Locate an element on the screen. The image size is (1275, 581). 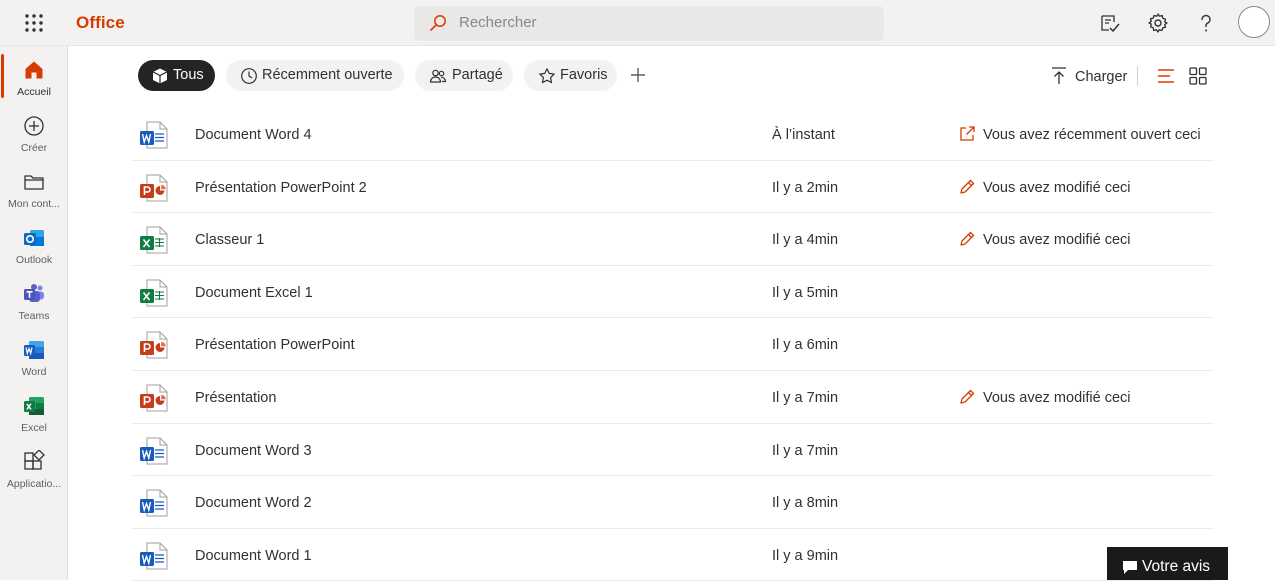
account-avatar is located at coordinates (1254, 22).